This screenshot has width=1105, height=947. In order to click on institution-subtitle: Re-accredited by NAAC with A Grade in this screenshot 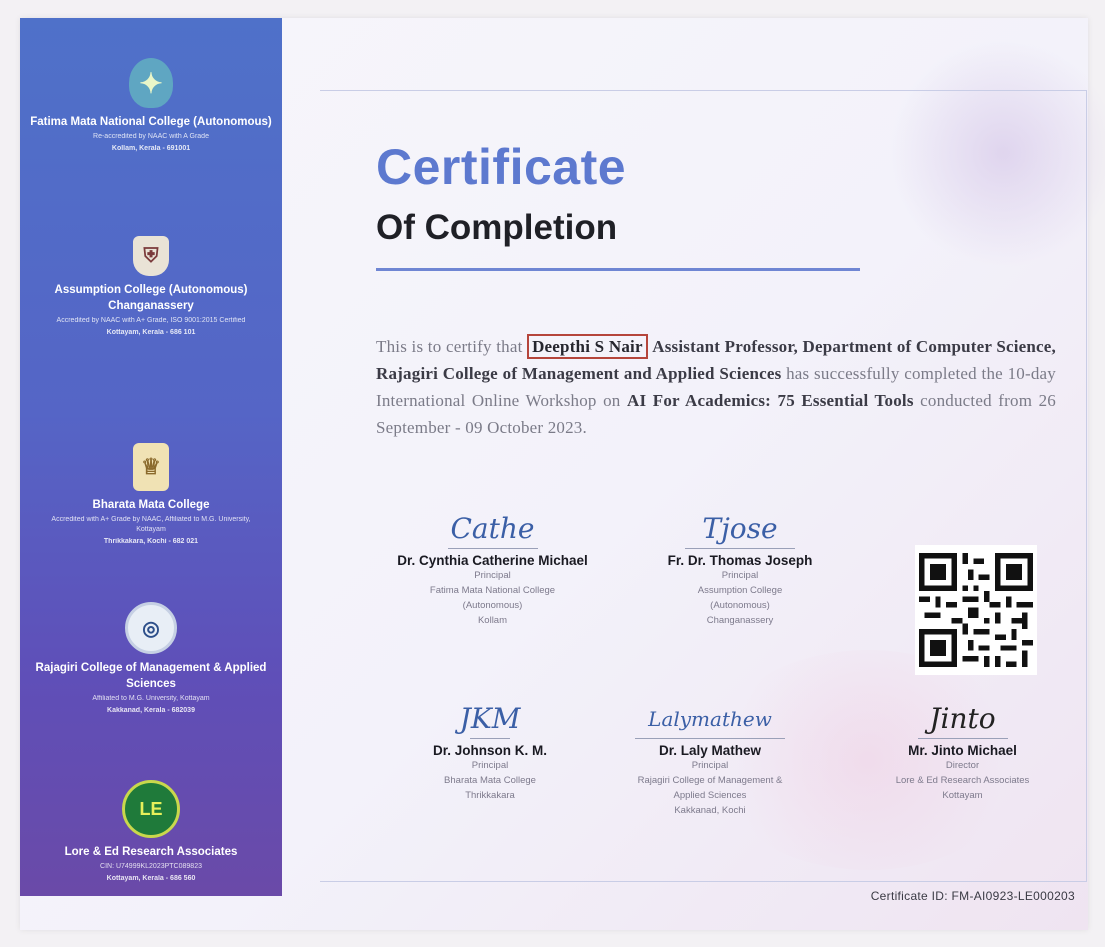, I will do `click(151, 136)`.